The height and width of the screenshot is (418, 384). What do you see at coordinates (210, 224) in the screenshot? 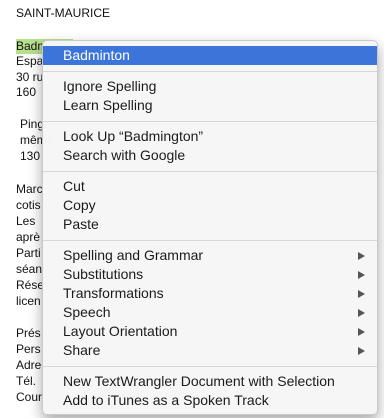
I see `menu-item-paste: Paste` at bounding box center [210, 224].